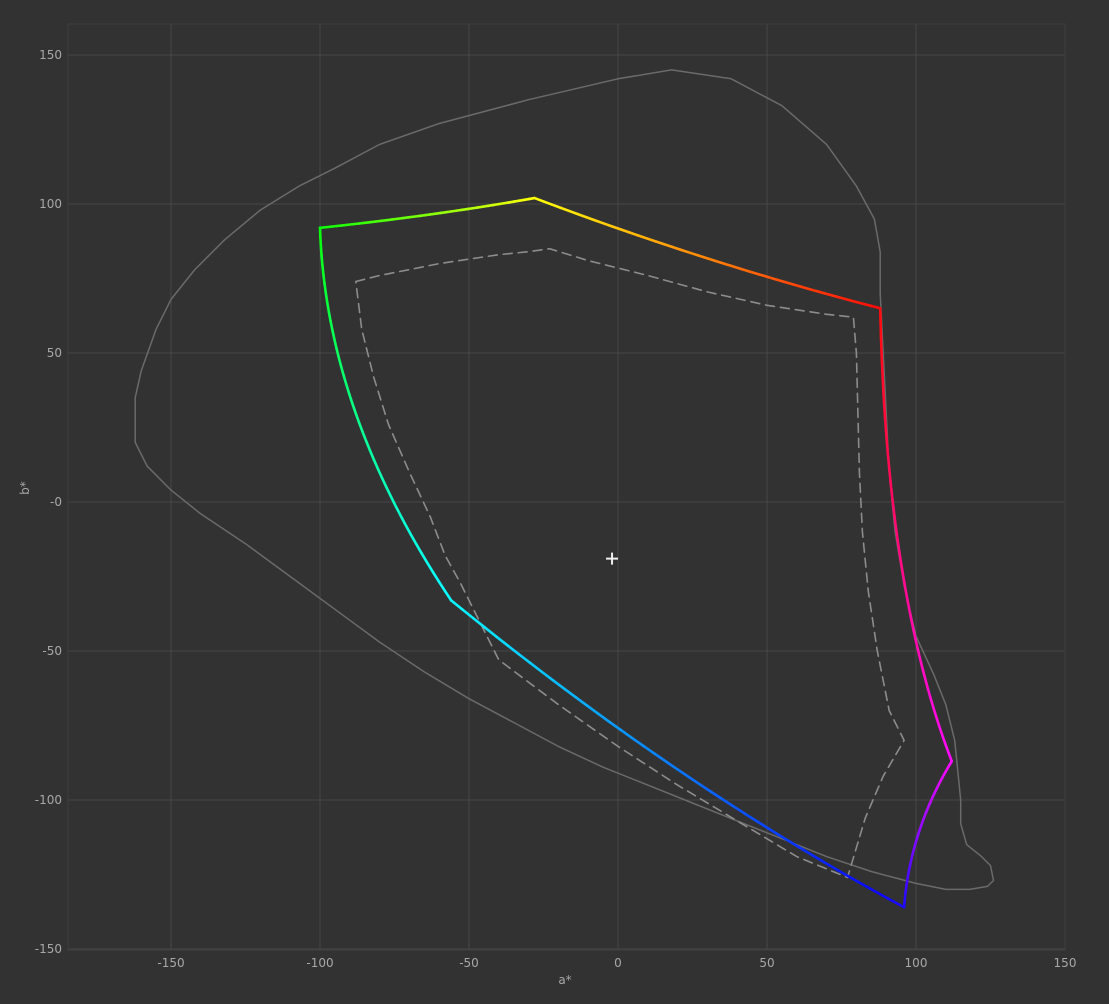 The image size is (1109, 1004). Describe the element at coordinates (170, 963) in the screenshot. I see `x-tick-label: -150` at that location.